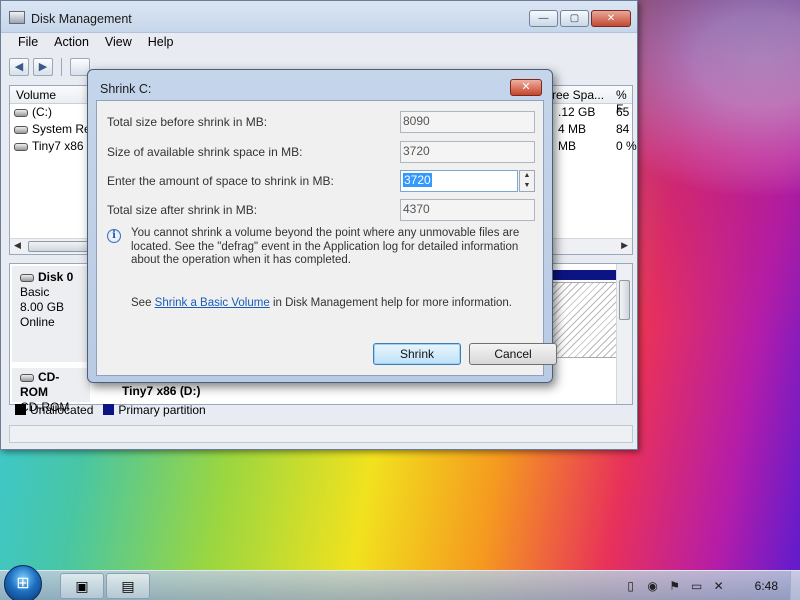 The width and height of the screenshot is (800, 600). I want to click on info-icon: i, so click(114, 236).